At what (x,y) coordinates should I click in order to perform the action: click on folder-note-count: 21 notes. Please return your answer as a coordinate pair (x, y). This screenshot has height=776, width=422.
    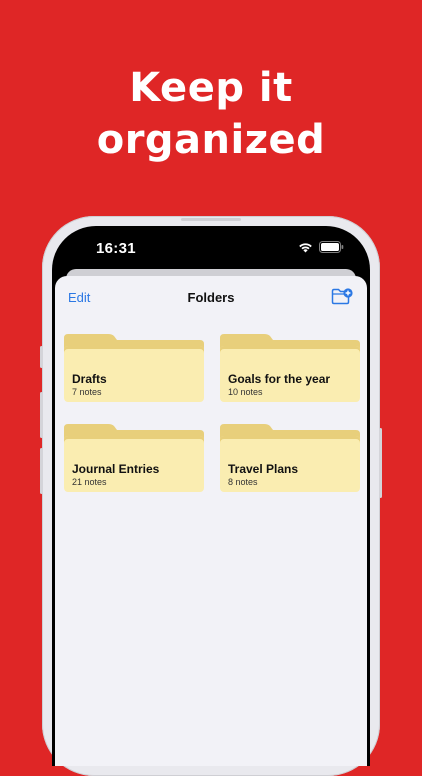
    Looking at the image, I should click on (89, 482).